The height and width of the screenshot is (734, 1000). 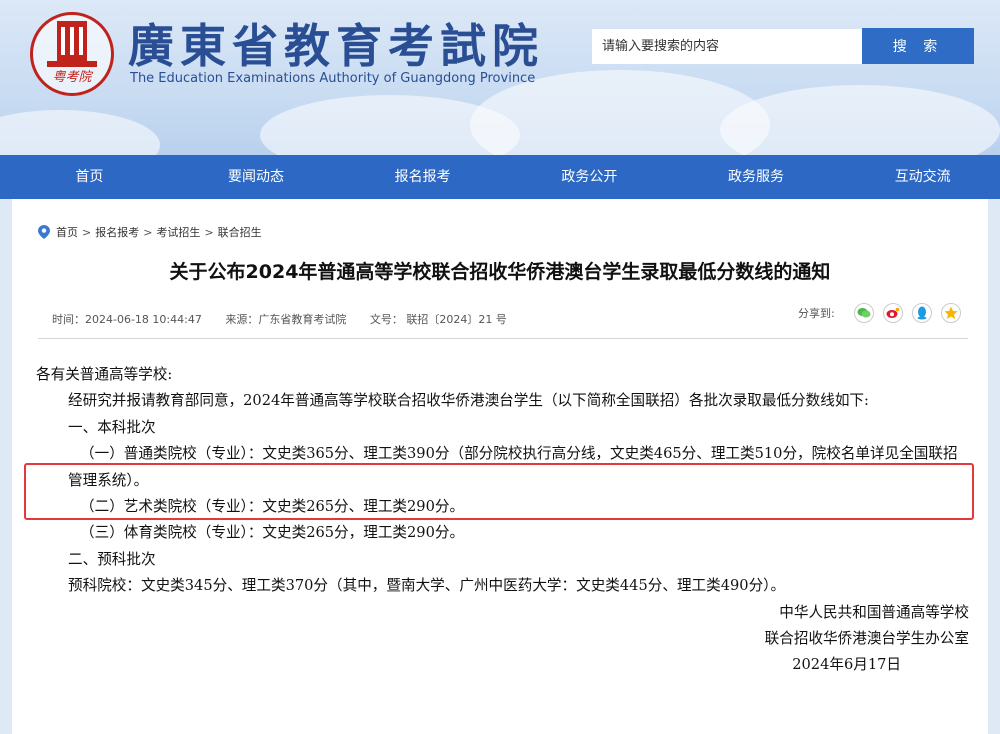 I want to click on nav-item-registration: 报名报考, so click(x=422, y=177).